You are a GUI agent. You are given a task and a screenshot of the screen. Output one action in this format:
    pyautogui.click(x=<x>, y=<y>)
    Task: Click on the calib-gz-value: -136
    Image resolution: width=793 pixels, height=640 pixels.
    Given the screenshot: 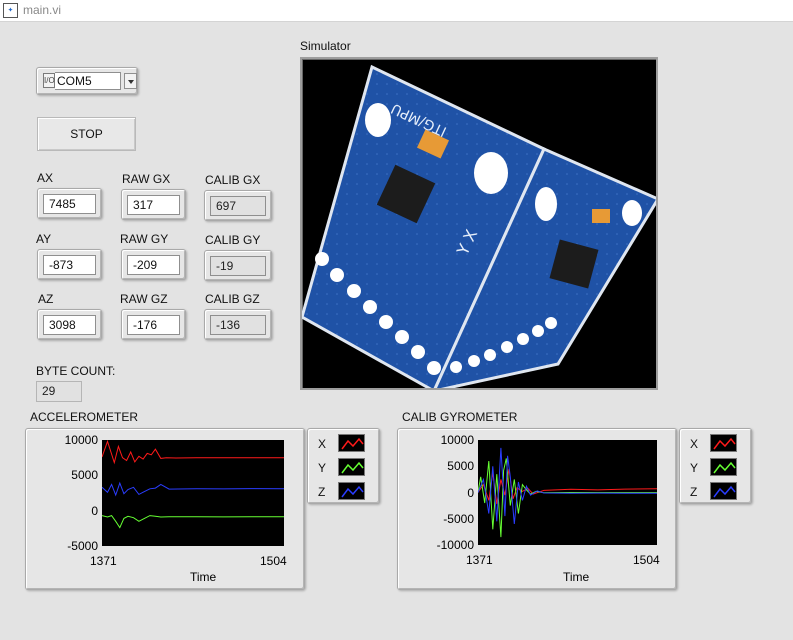 What is the action you would take?
    pyautogui.click(x=238, y=325)
    